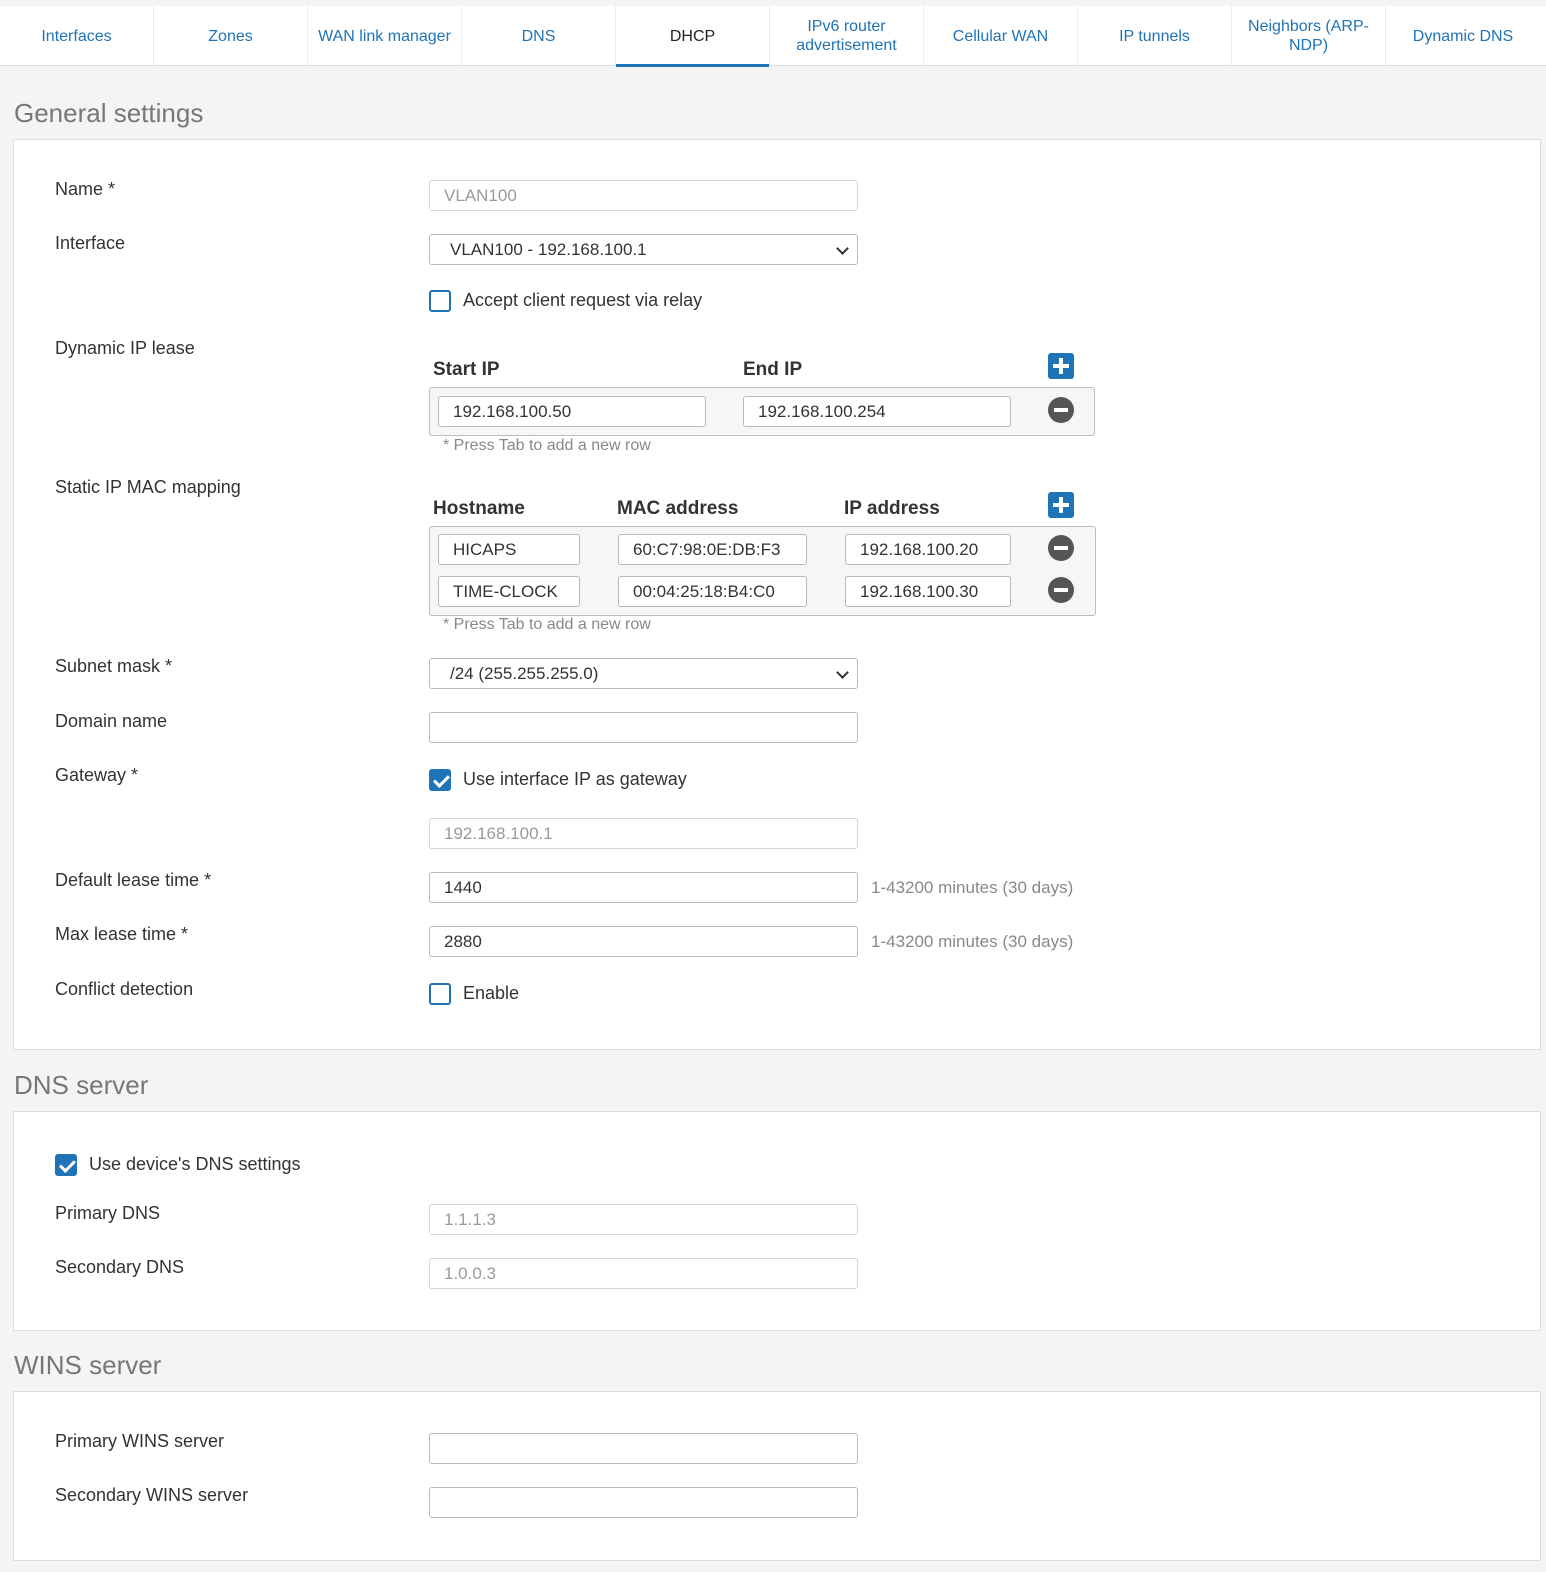 This screenshot has height=1572, width=1546. What do you see at coordinates (440, 994) in the screenshot?
I see `conflict-detection-checkbox` at bounding box center [440, 994].